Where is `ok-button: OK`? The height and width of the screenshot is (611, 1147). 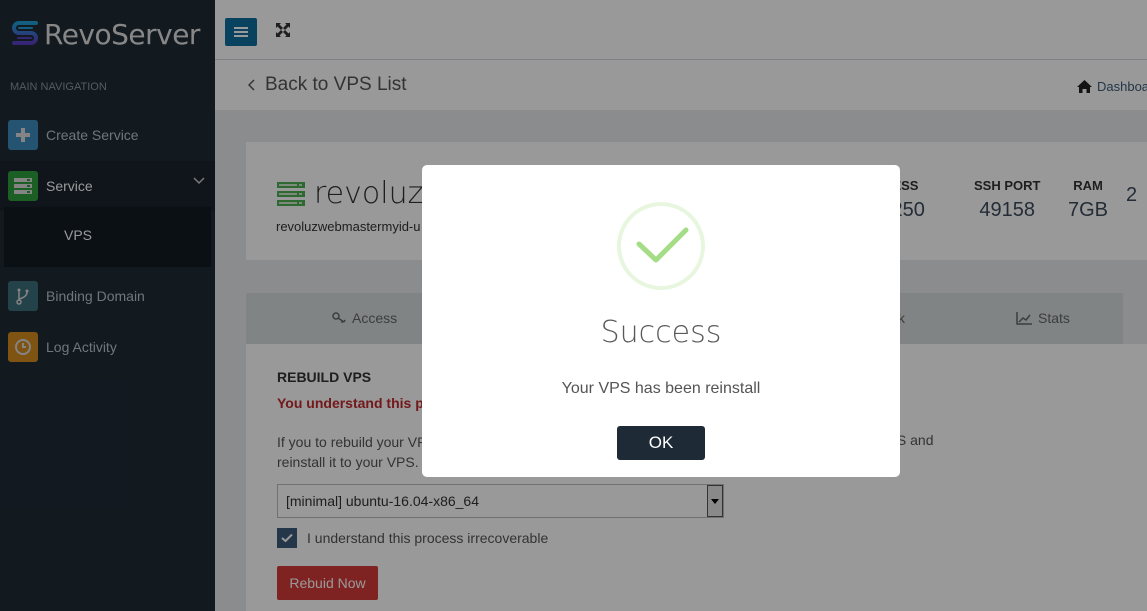 ok-button: OK is located at coordinates (661, 443).